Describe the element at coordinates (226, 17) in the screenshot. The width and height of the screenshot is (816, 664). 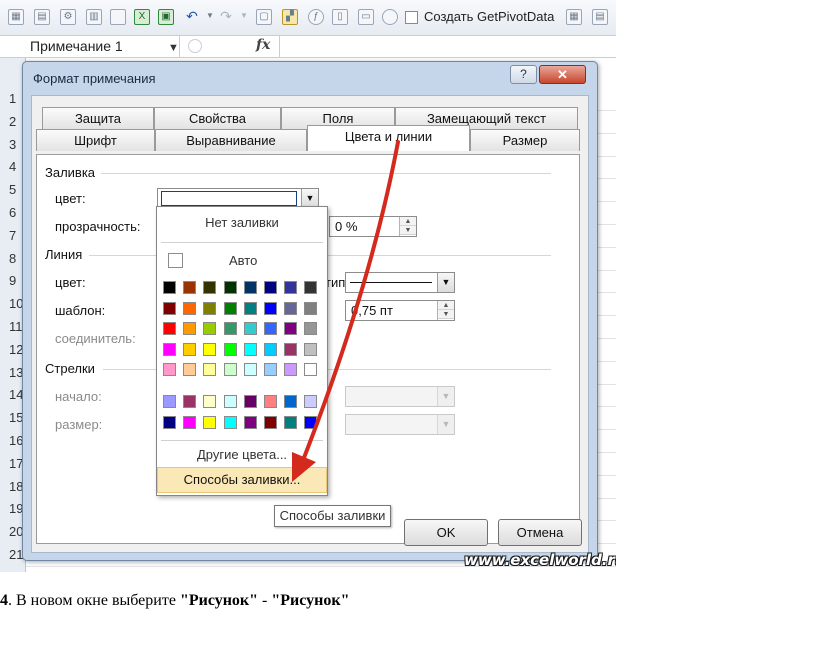
I see `redo-icon: ↷` at that location.